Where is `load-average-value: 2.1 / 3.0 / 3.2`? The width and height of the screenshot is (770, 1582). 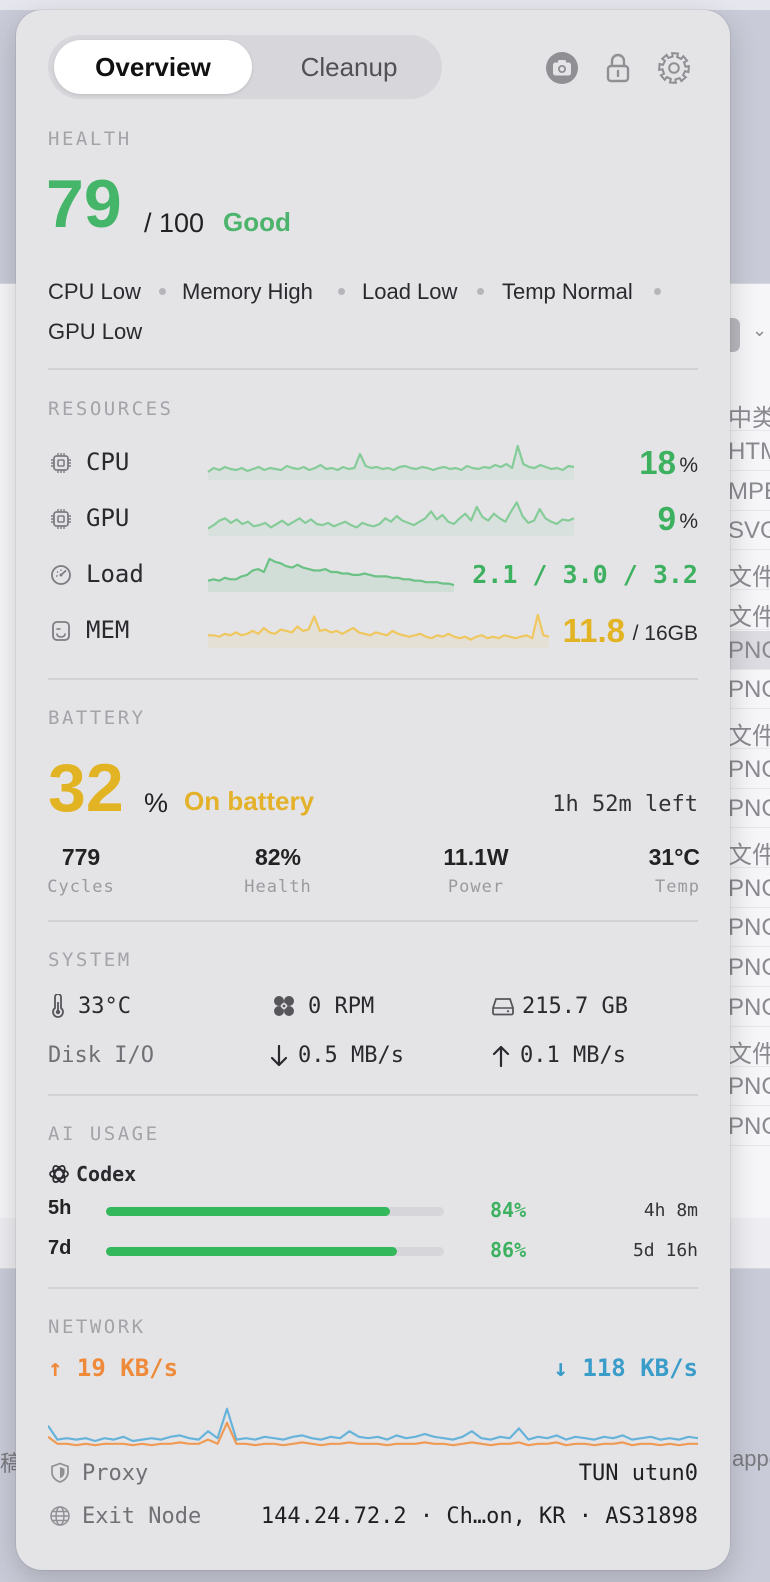
load-average-value: 2.1 / 3.0 / 3.2 is located at coordinates (585, 574).